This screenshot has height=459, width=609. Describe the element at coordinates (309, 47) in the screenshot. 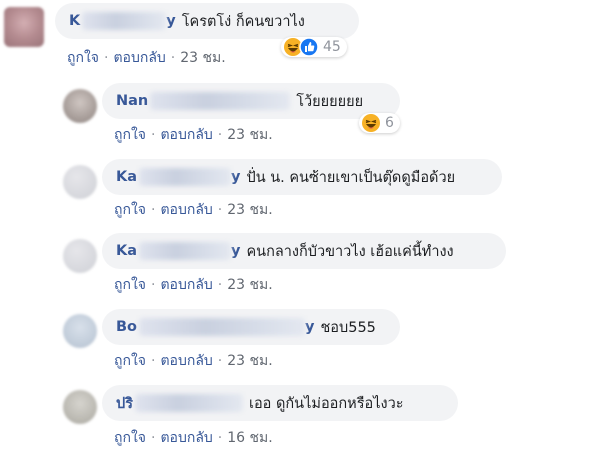

I see `like-icon` at that location.